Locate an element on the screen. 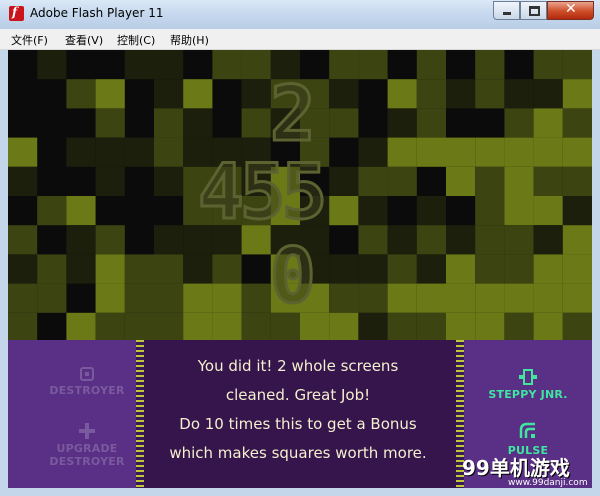  maximize-button is located at coordinates (533, 10).